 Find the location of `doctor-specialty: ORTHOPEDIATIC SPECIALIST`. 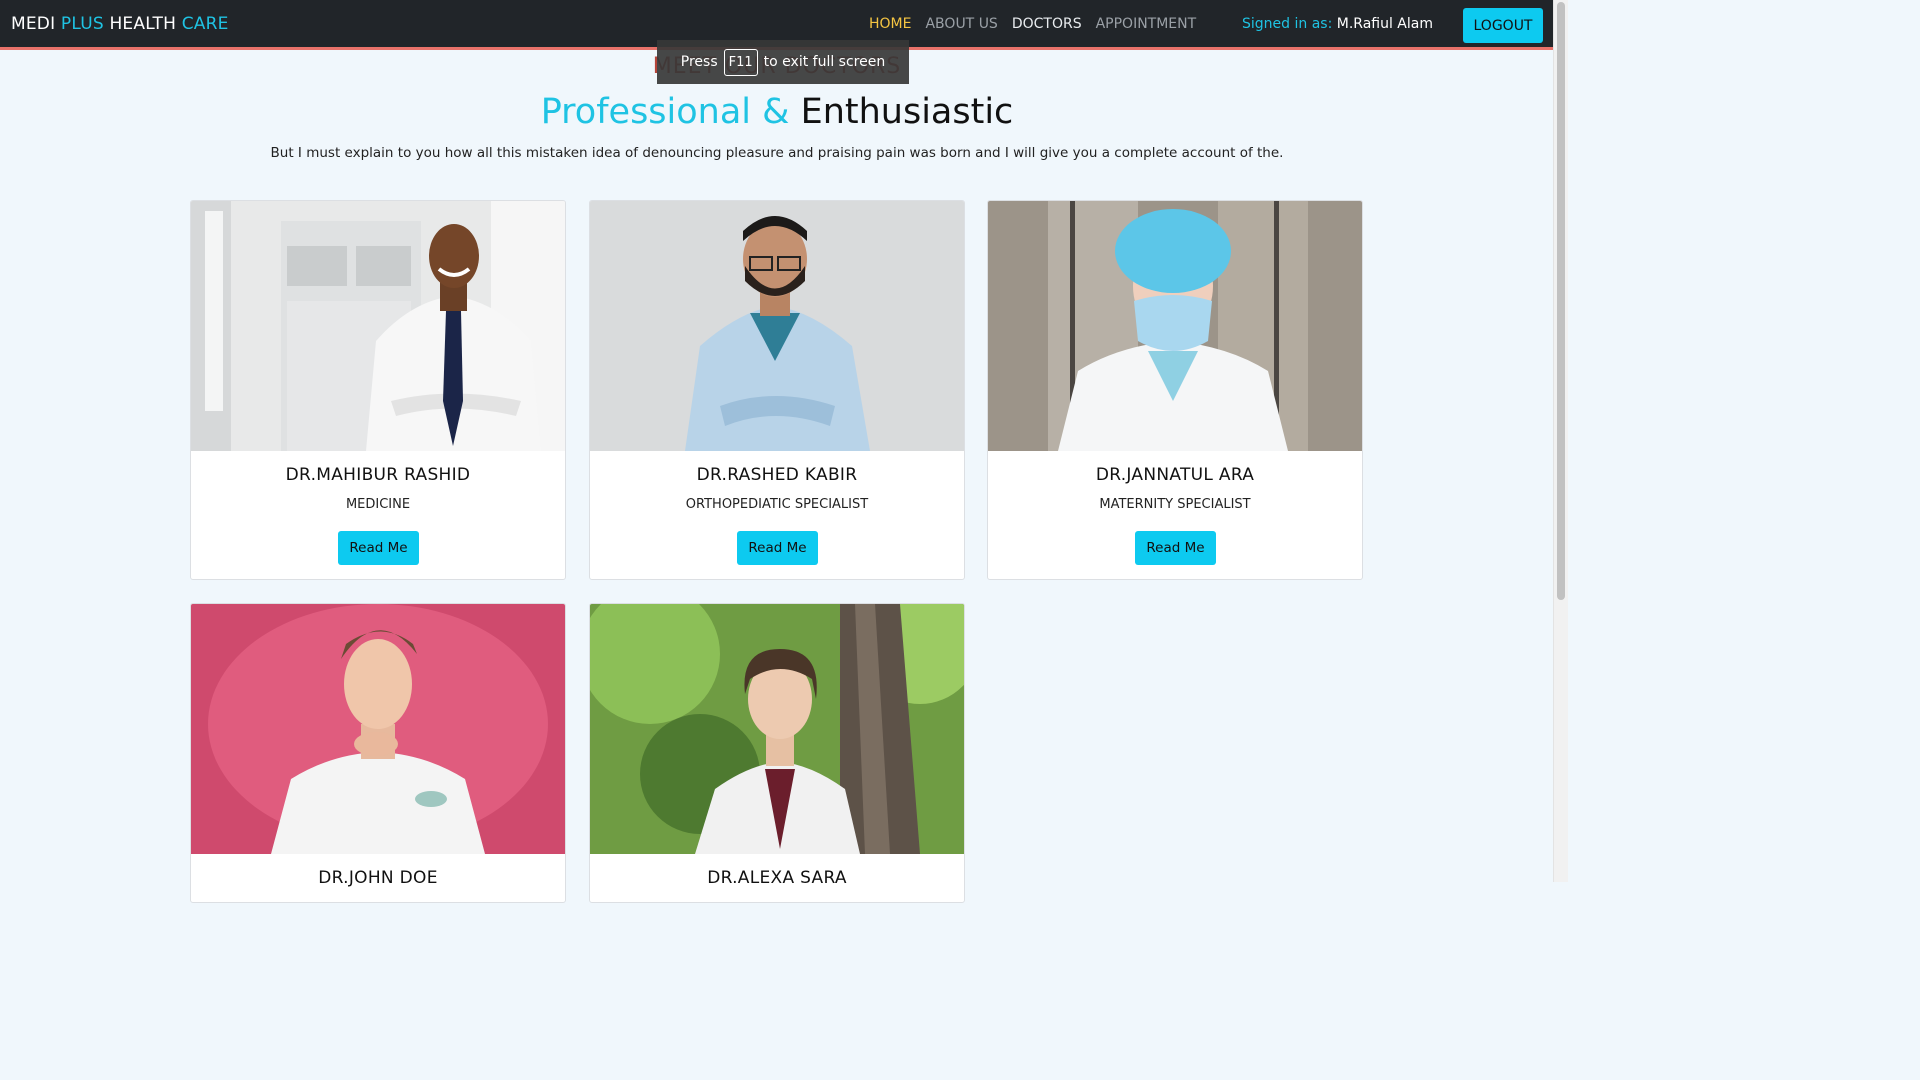

doctor-specialty: ORTHOPEDIATIC SPECIALIST is located at coordinates (777, 504).